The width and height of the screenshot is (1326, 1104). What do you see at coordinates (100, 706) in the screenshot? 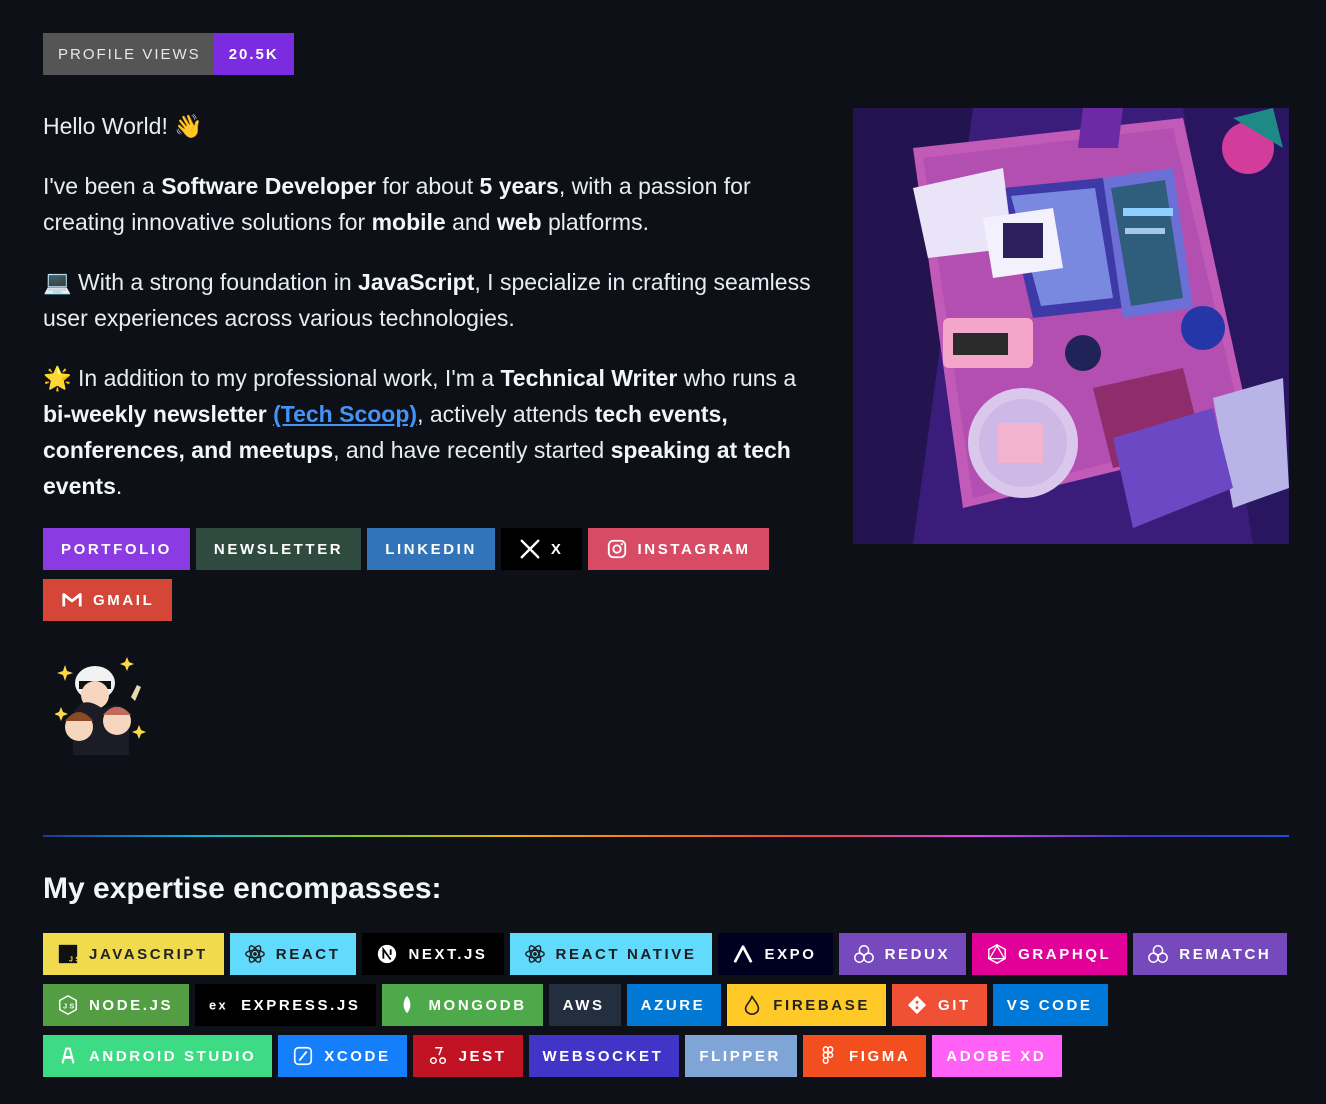
I see `anime-characters-sticker` at bounding box center [100, 706].